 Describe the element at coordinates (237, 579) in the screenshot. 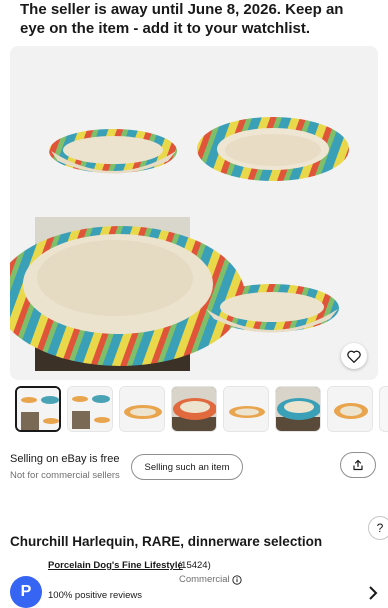

I see `info-icon` at that location.